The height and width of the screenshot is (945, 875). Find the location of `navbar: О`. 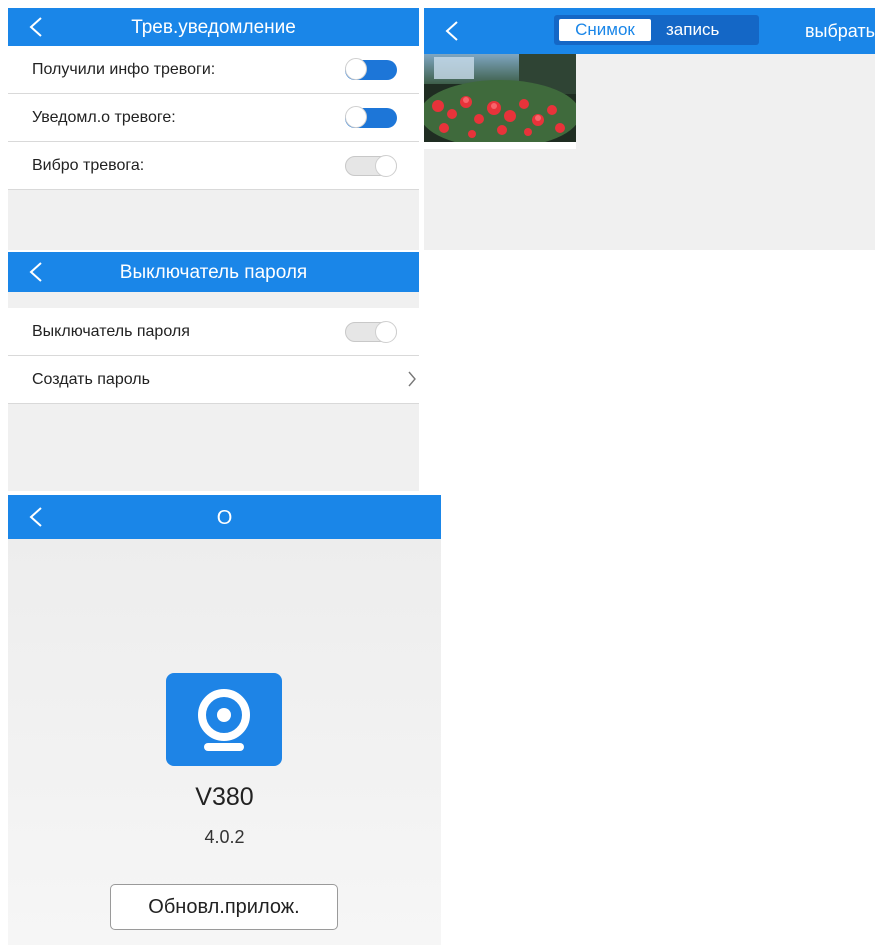

navbar: О is located at coordinates (224, 517).